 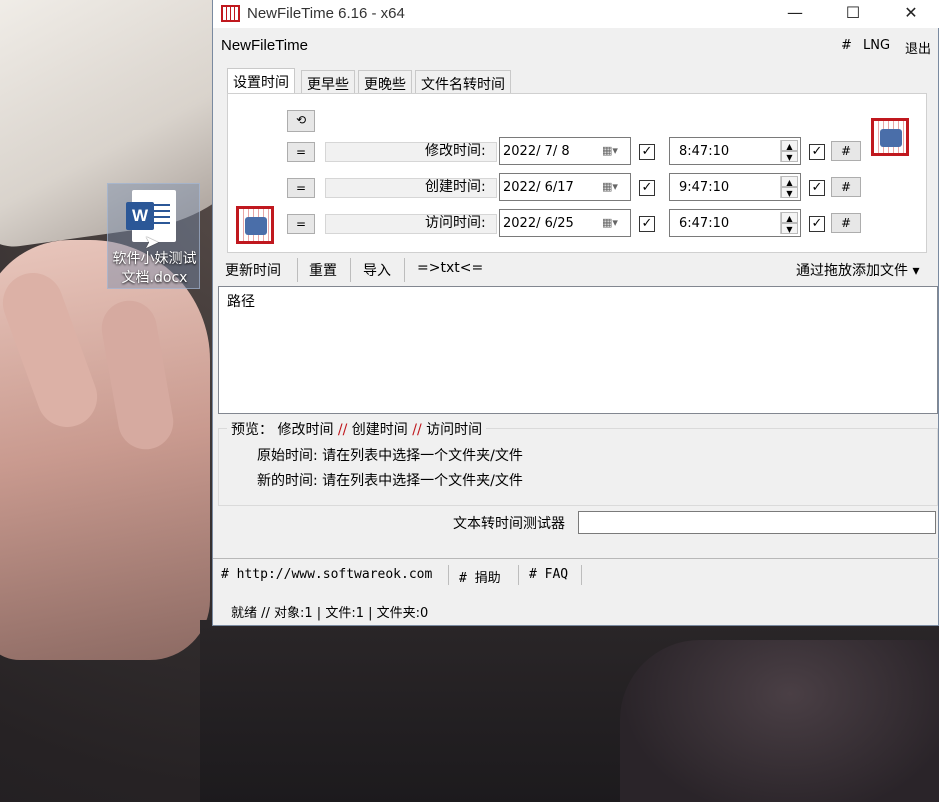 I want to click on modified-time-checkbox: ✓, so click(x=817, y=152).